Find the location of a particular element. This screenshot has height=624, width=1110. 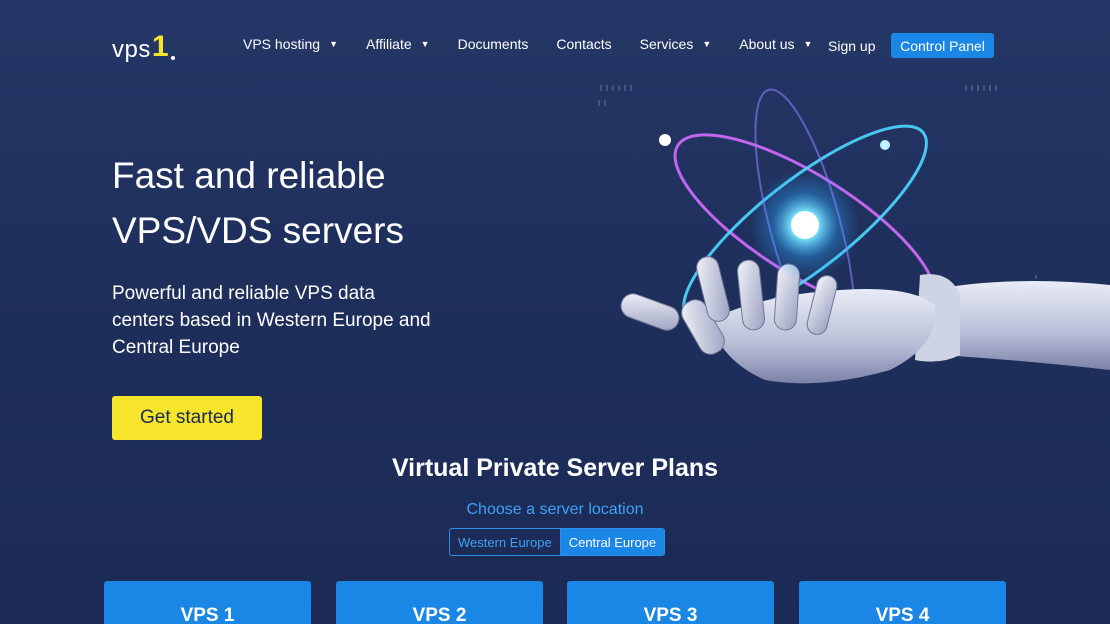

logo: vps 1 is located at coordinates (143, 45).